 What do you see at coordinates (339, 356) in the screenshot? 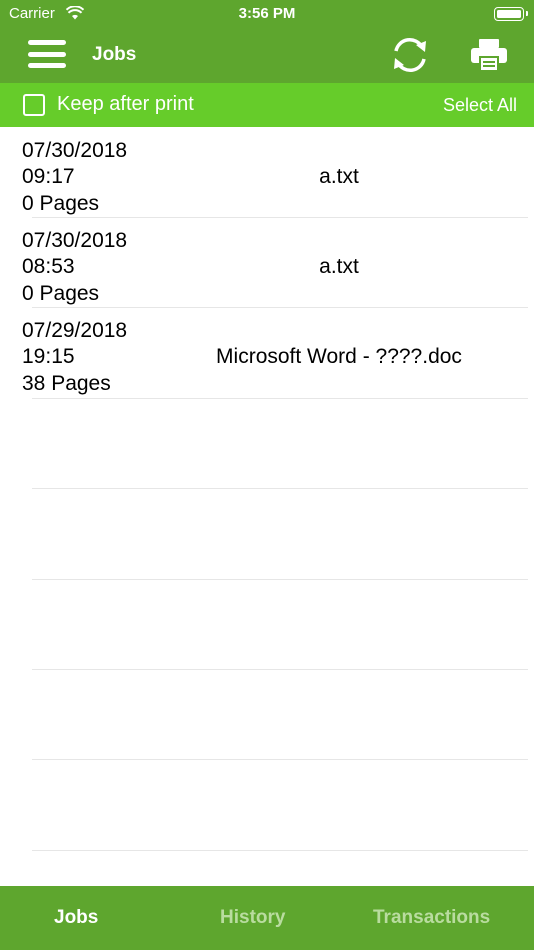
I see `job-filename: Microsoft Word - ????.doc` at bounding box center [339, 356].